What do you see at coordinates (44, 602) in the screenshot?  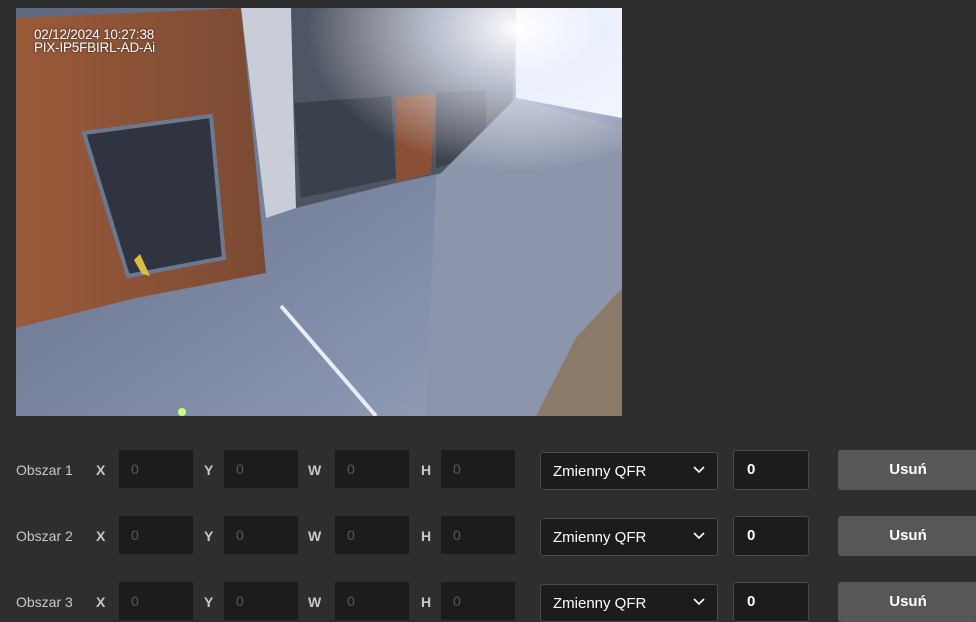 I see `region-label: Obszar 3` at bounding box center [44, 602].